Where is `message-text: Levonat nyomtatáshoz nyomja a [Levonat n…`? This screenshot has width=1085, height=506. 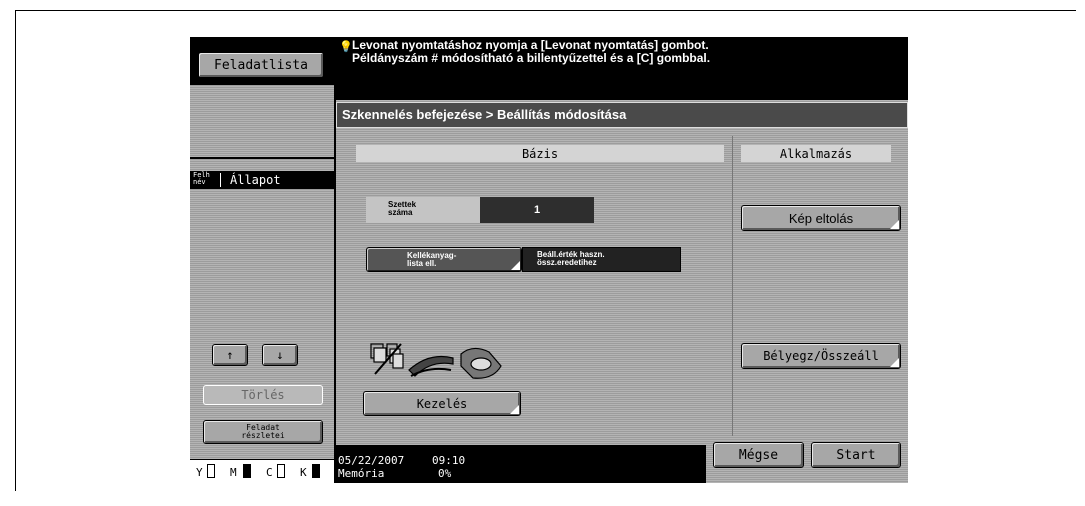 message-text: Levonat nyomtatáshoz nyomja a [Levonat n… is located at coordinates (531, 51).